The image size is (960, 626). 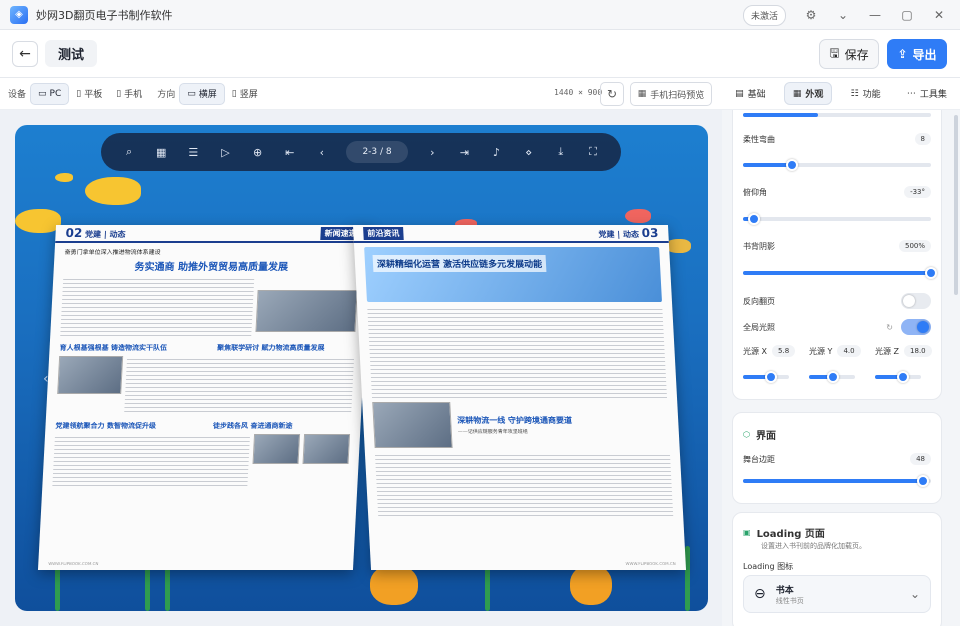 What do you see at coordinates (496, 152) in the screenshot?
I see `sound-icon: ♪` at bounding box center [496, 152].